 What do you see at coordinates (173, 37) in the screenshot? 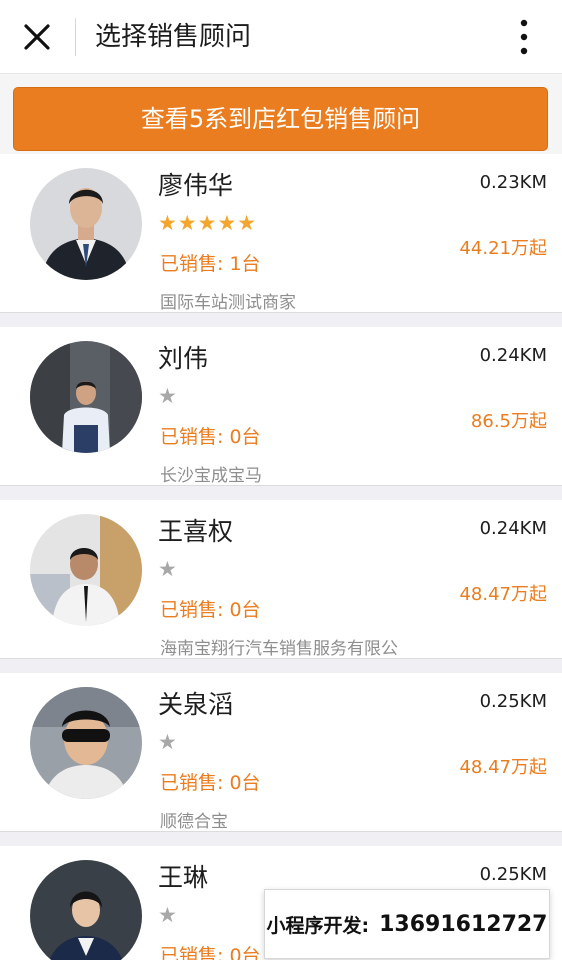
I see `page-title: 选择销售顾问` at bounding box center [173, 37].